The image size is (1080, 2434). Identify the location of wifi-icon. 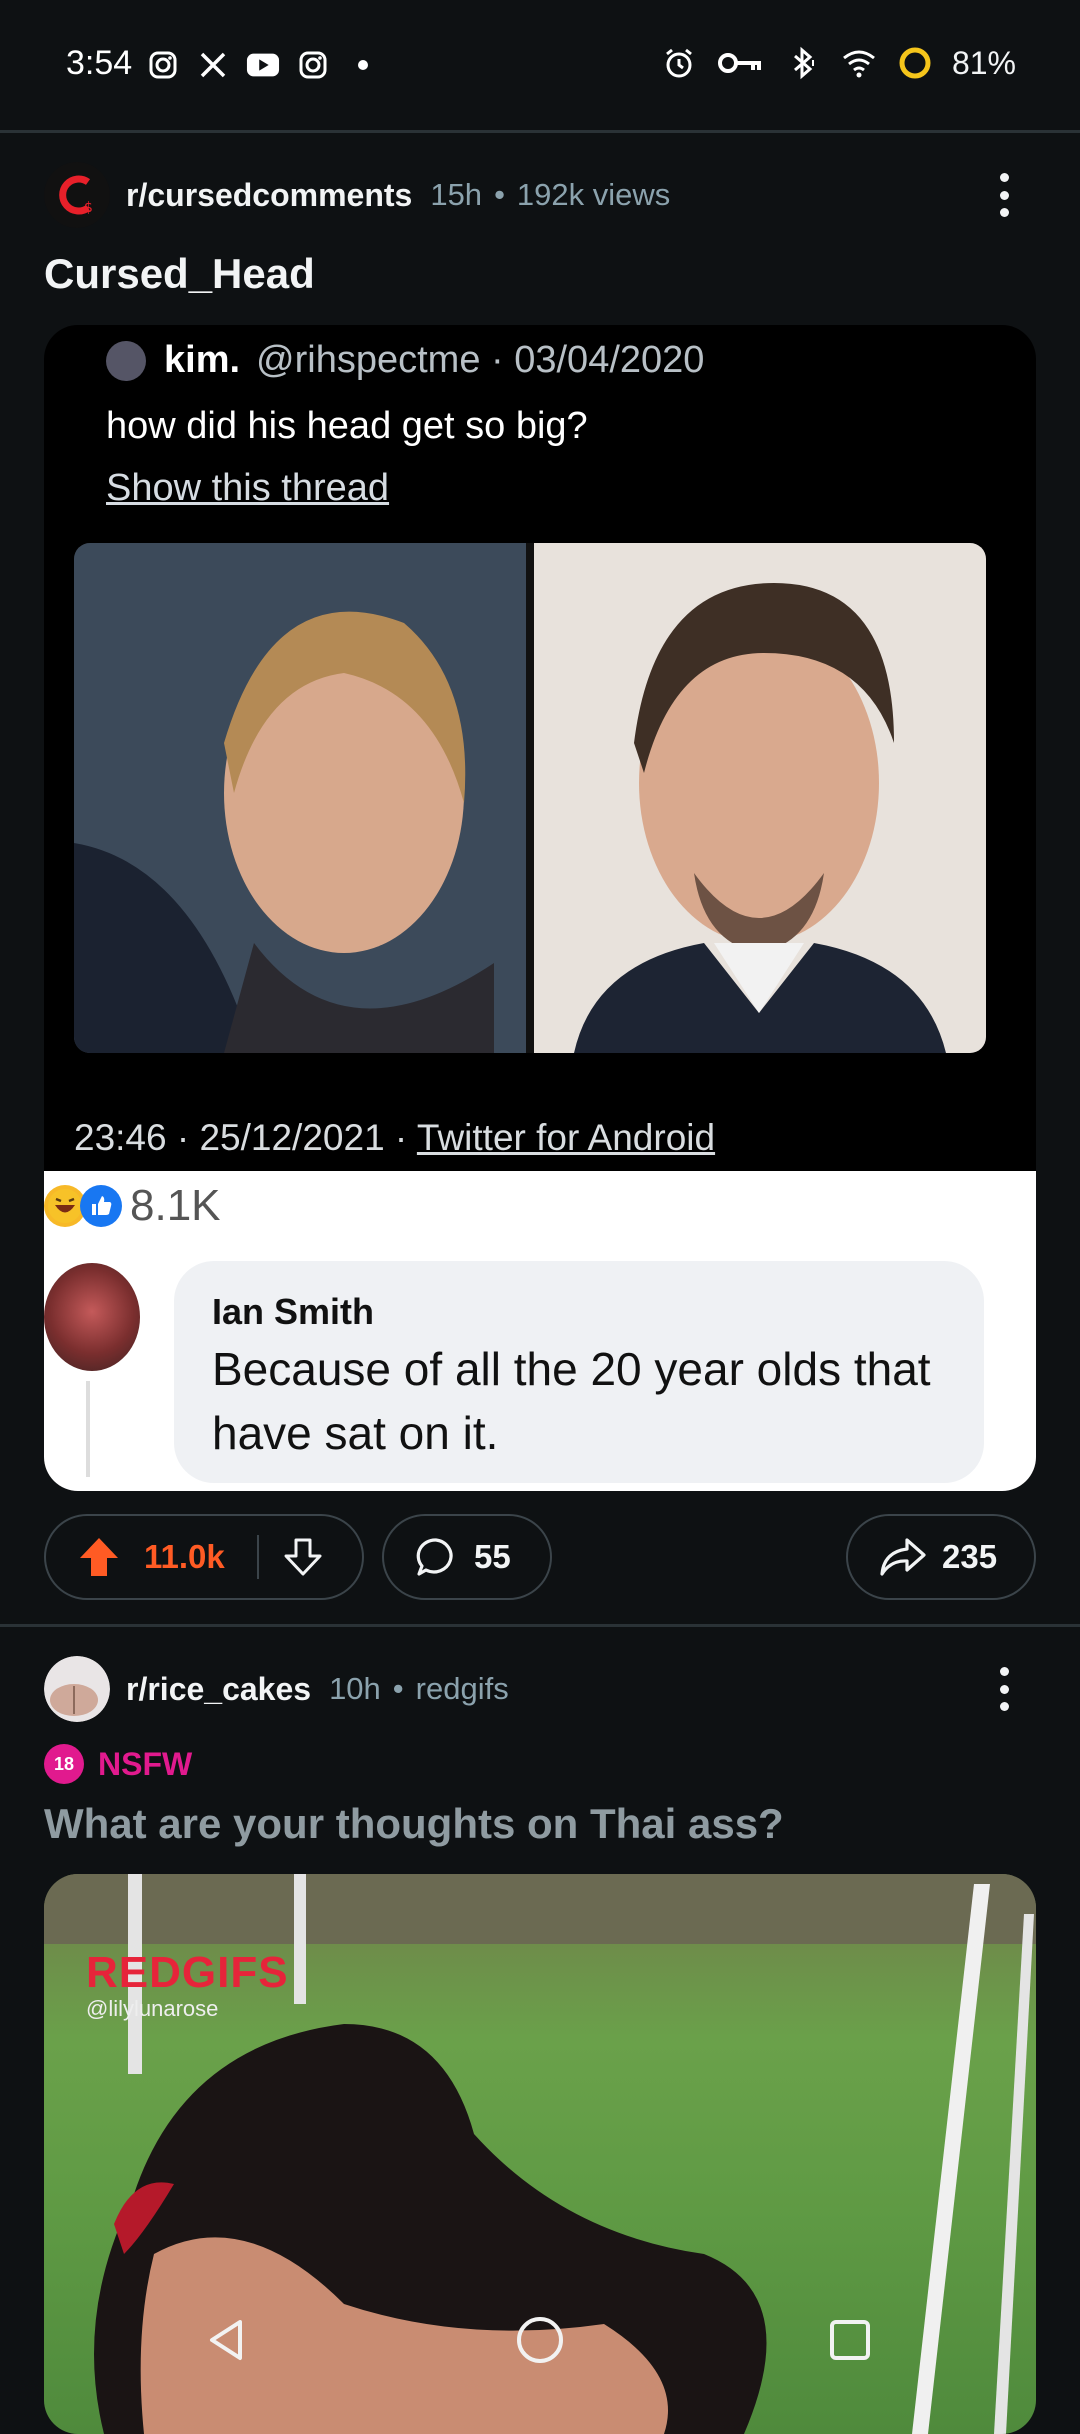
(859, 63).